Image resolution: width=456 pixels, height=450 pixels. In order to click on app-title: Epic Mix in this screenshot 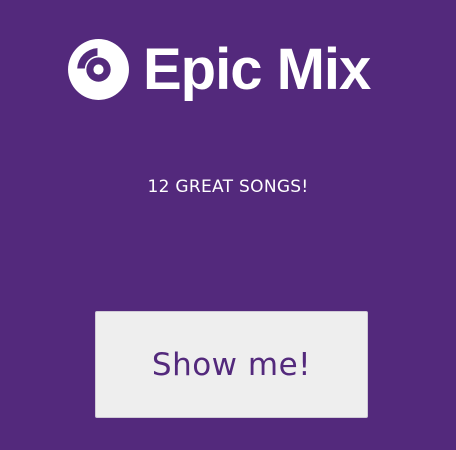, I will do `click(257, 69)`.